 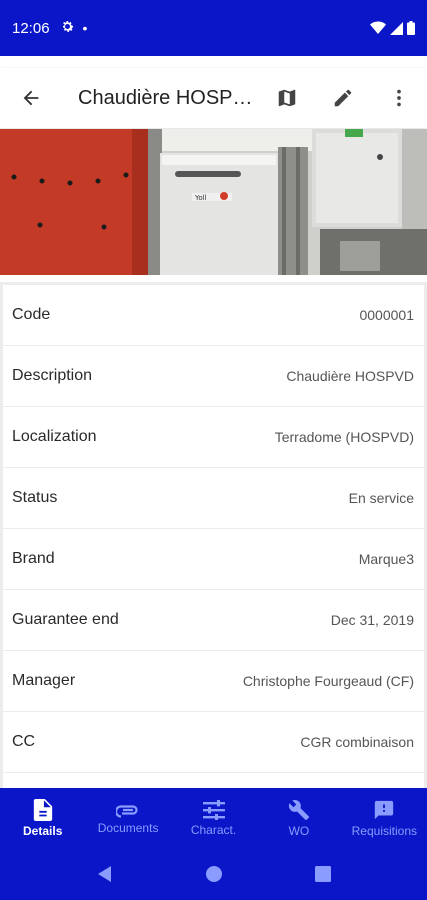 I want to click on app-bar: Chaudière HOSPVD, so click(x=213, y=98).